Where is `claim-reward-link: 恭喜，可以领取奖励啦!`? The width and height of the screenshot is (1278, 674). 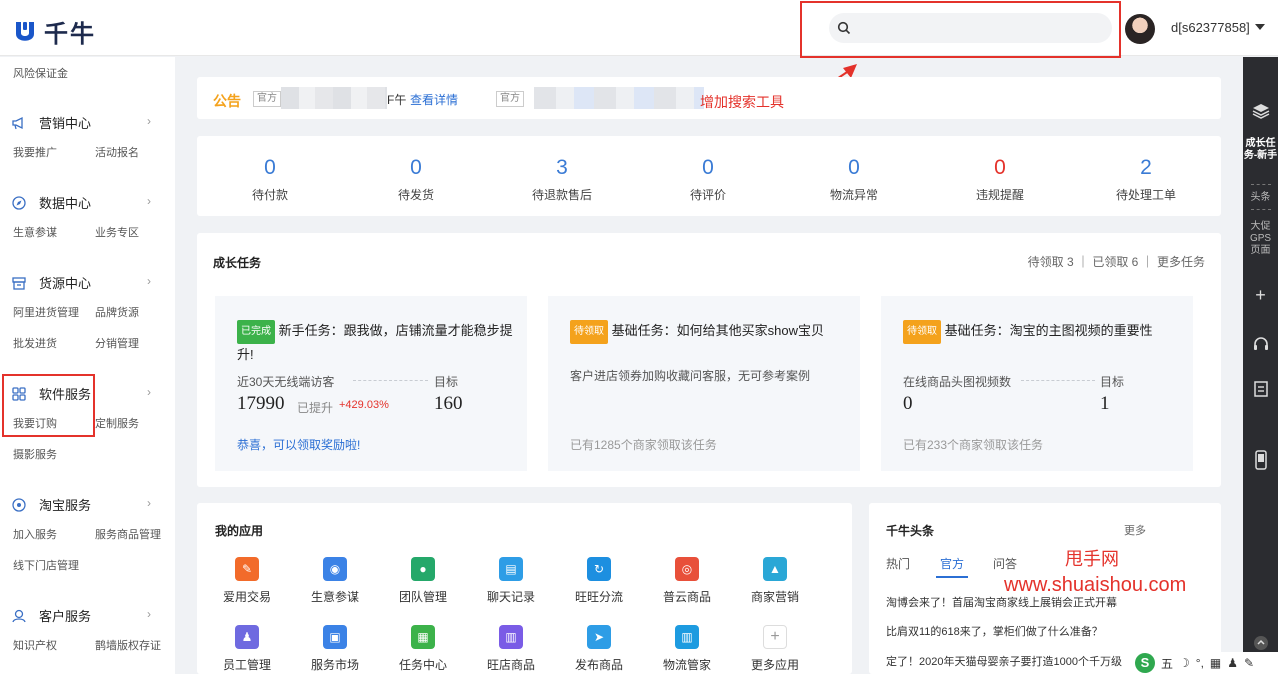 claim-reward-link: 恭喜，可以领取奖励啦! is located at coordinates (298, 444).